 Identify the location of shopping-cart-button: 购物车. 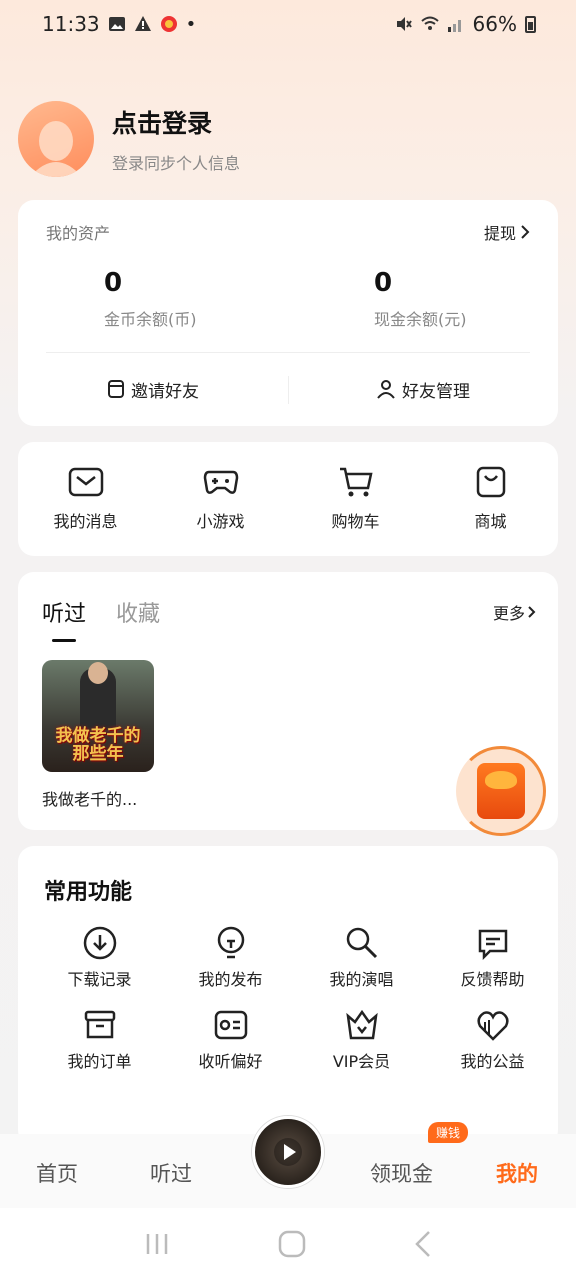
(355, 499).